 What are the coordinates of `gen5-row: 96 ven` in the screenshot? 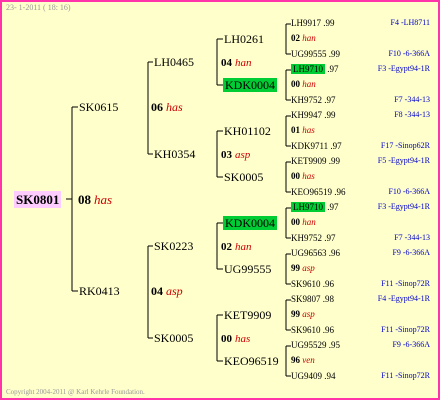 It's located at (303, 360).